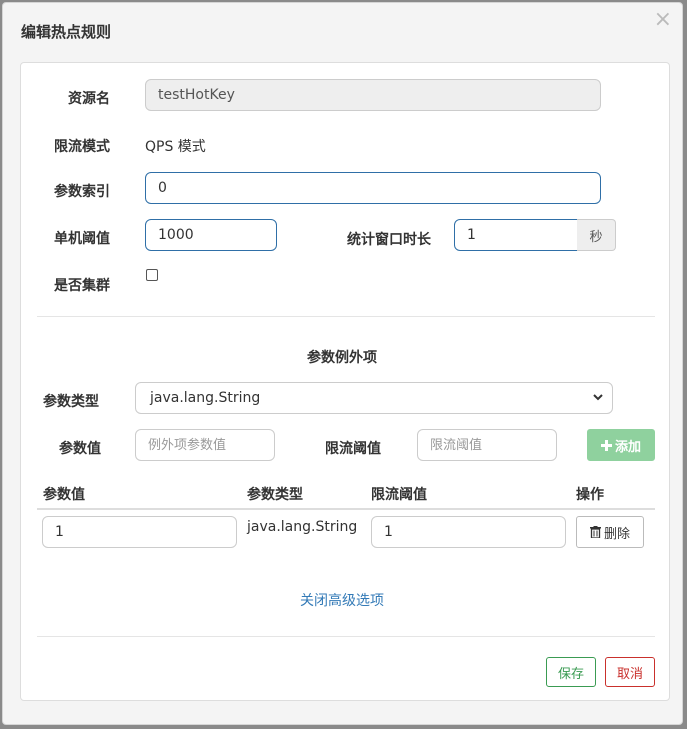 This screenshot has width=687, height=729. Describe the element at coordinates (630, 672) in the screenshot. I see `cancel-button: 取消` at that location.